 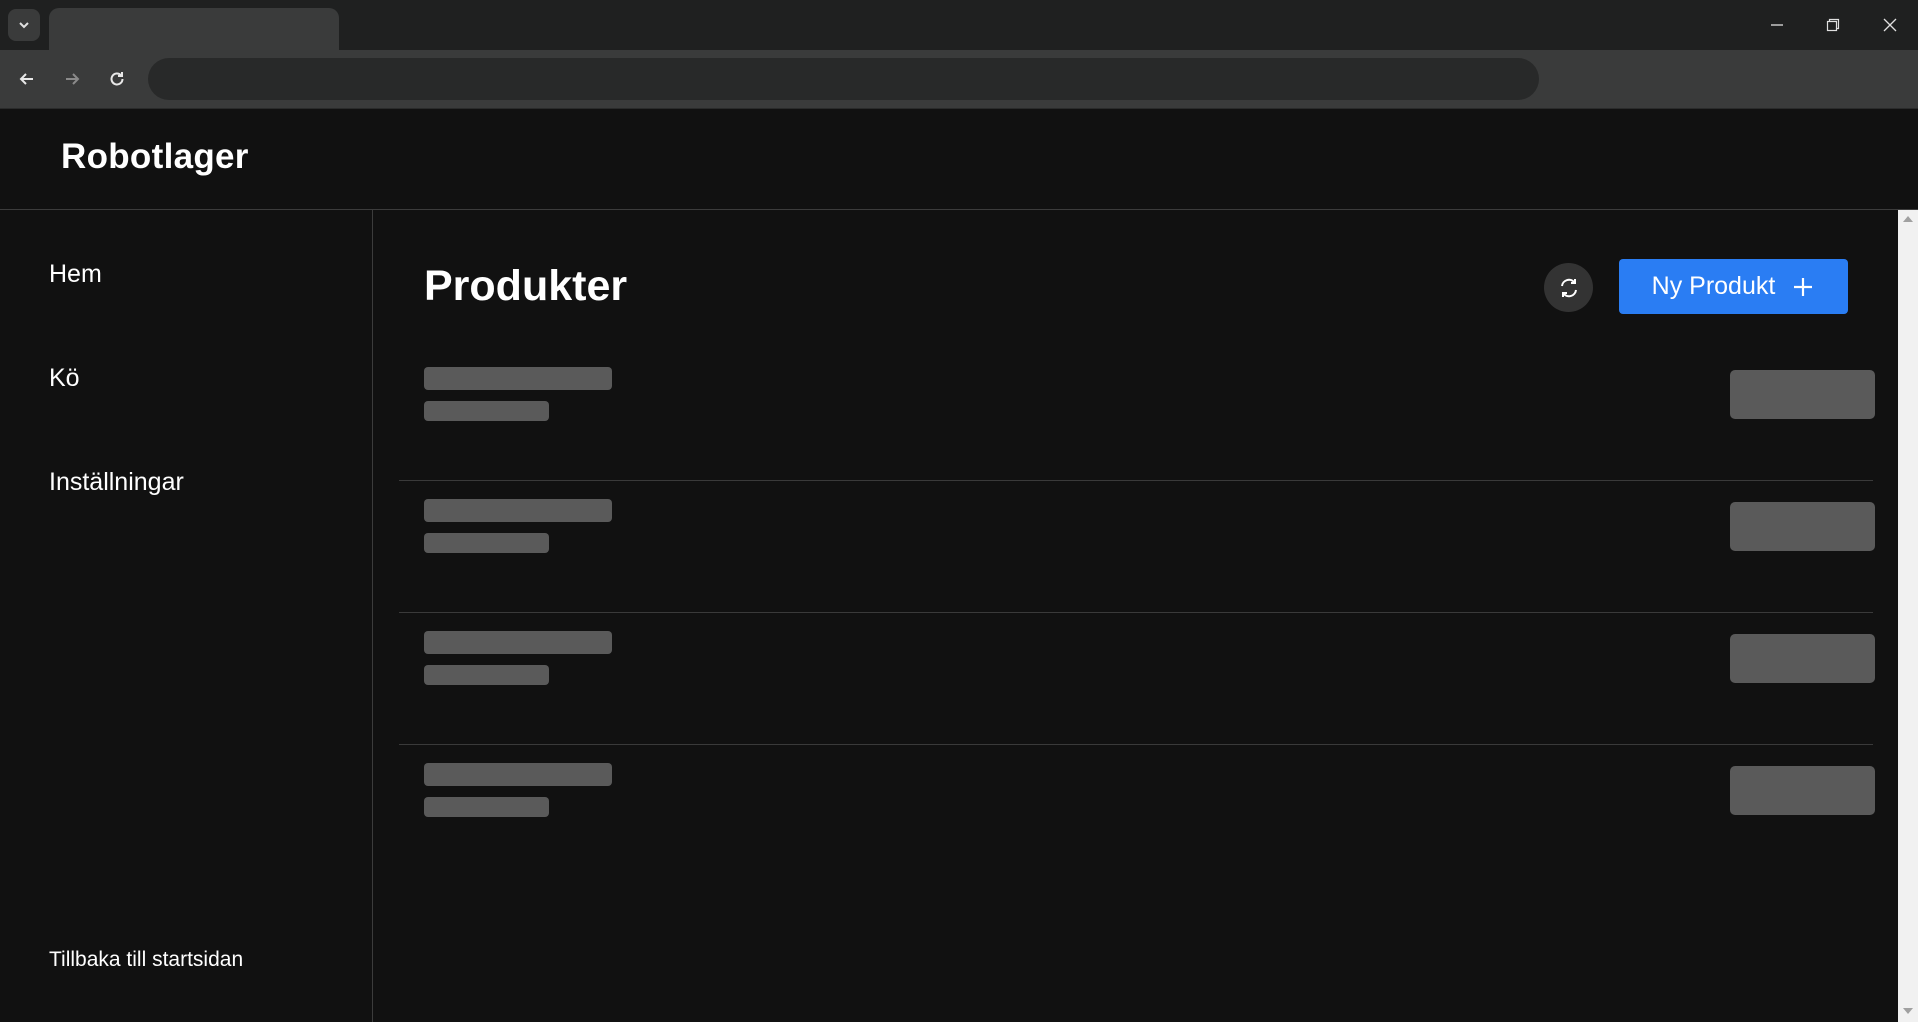 I want to click on forward-button, so click(x=72, y=79).